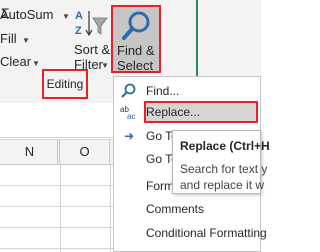  I want to click on column-header-o: O, so click(85, 152).